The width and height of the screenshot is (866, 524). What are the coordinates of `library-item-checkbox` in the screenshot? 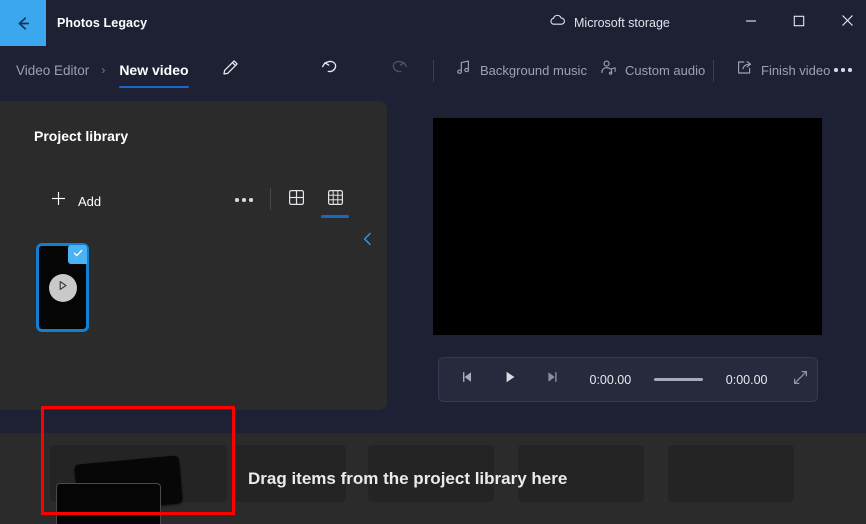 It's located at (77, 254).